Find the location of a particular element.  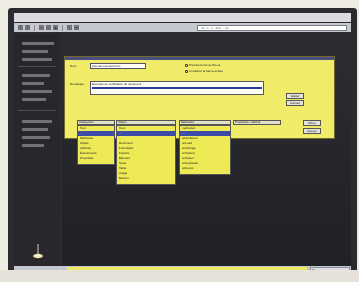

preview-button: Aperçu is located at coordinates (312, 131).